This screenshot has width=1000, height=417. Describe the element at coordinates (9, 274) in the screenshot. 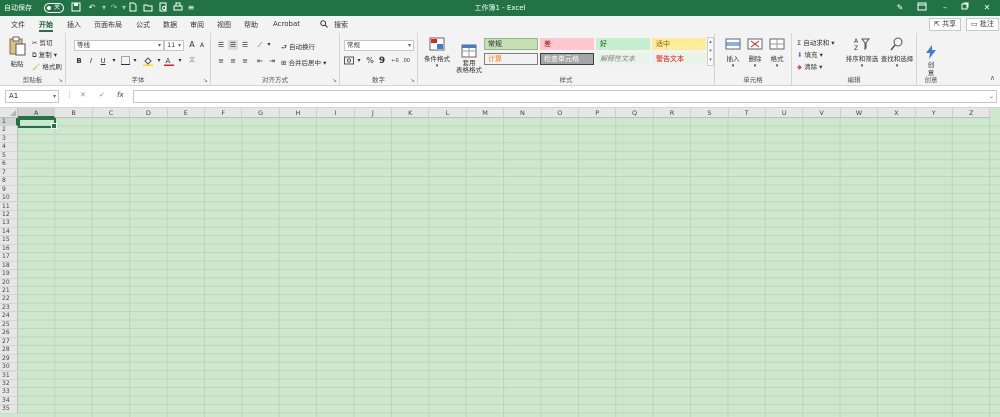

I see `row-header-19: 19` at that location.